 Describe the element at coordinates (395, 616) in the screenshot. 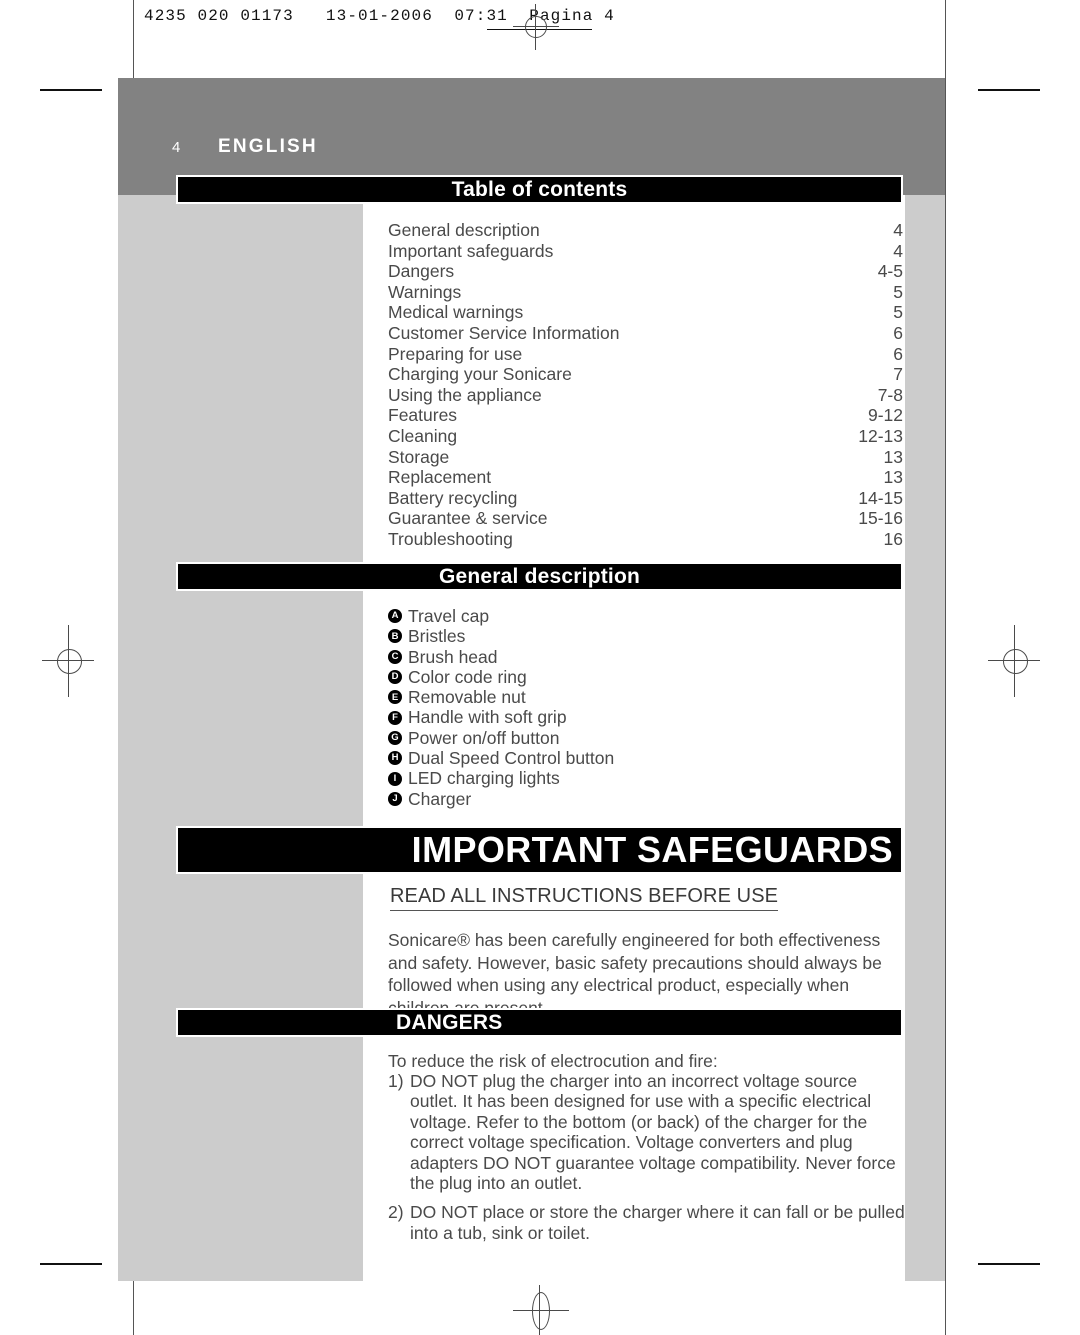

I see `part-letter-badge-icon: A` at that location.